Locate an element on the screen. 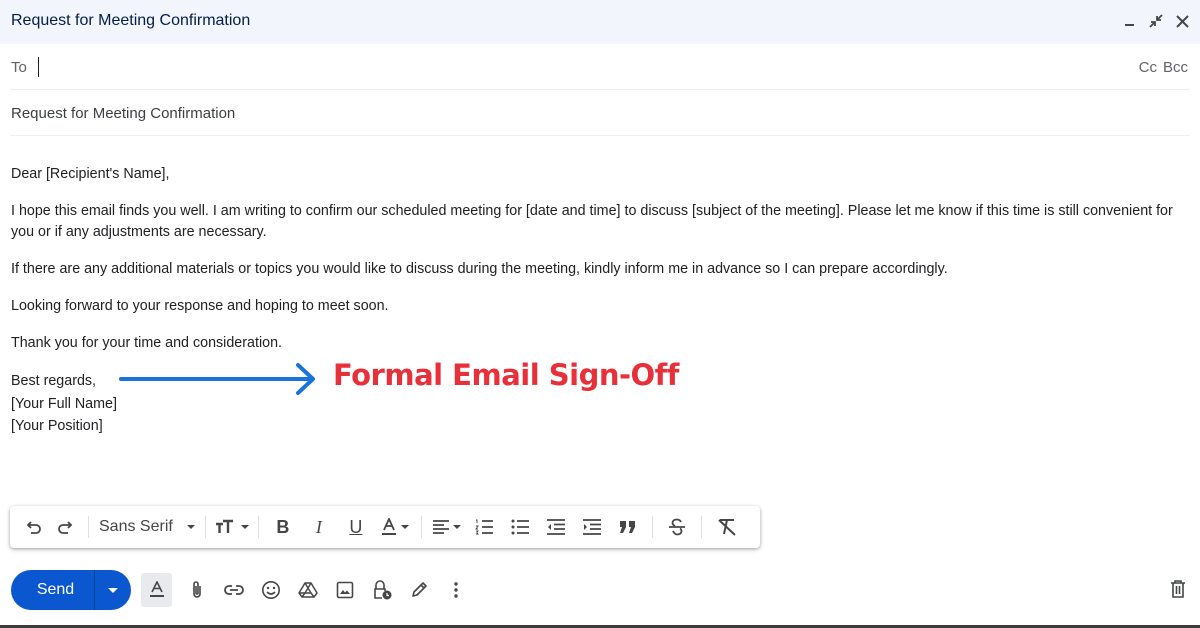 The image size is (1200, 628). quote-button is located at coordinates (628, 527).